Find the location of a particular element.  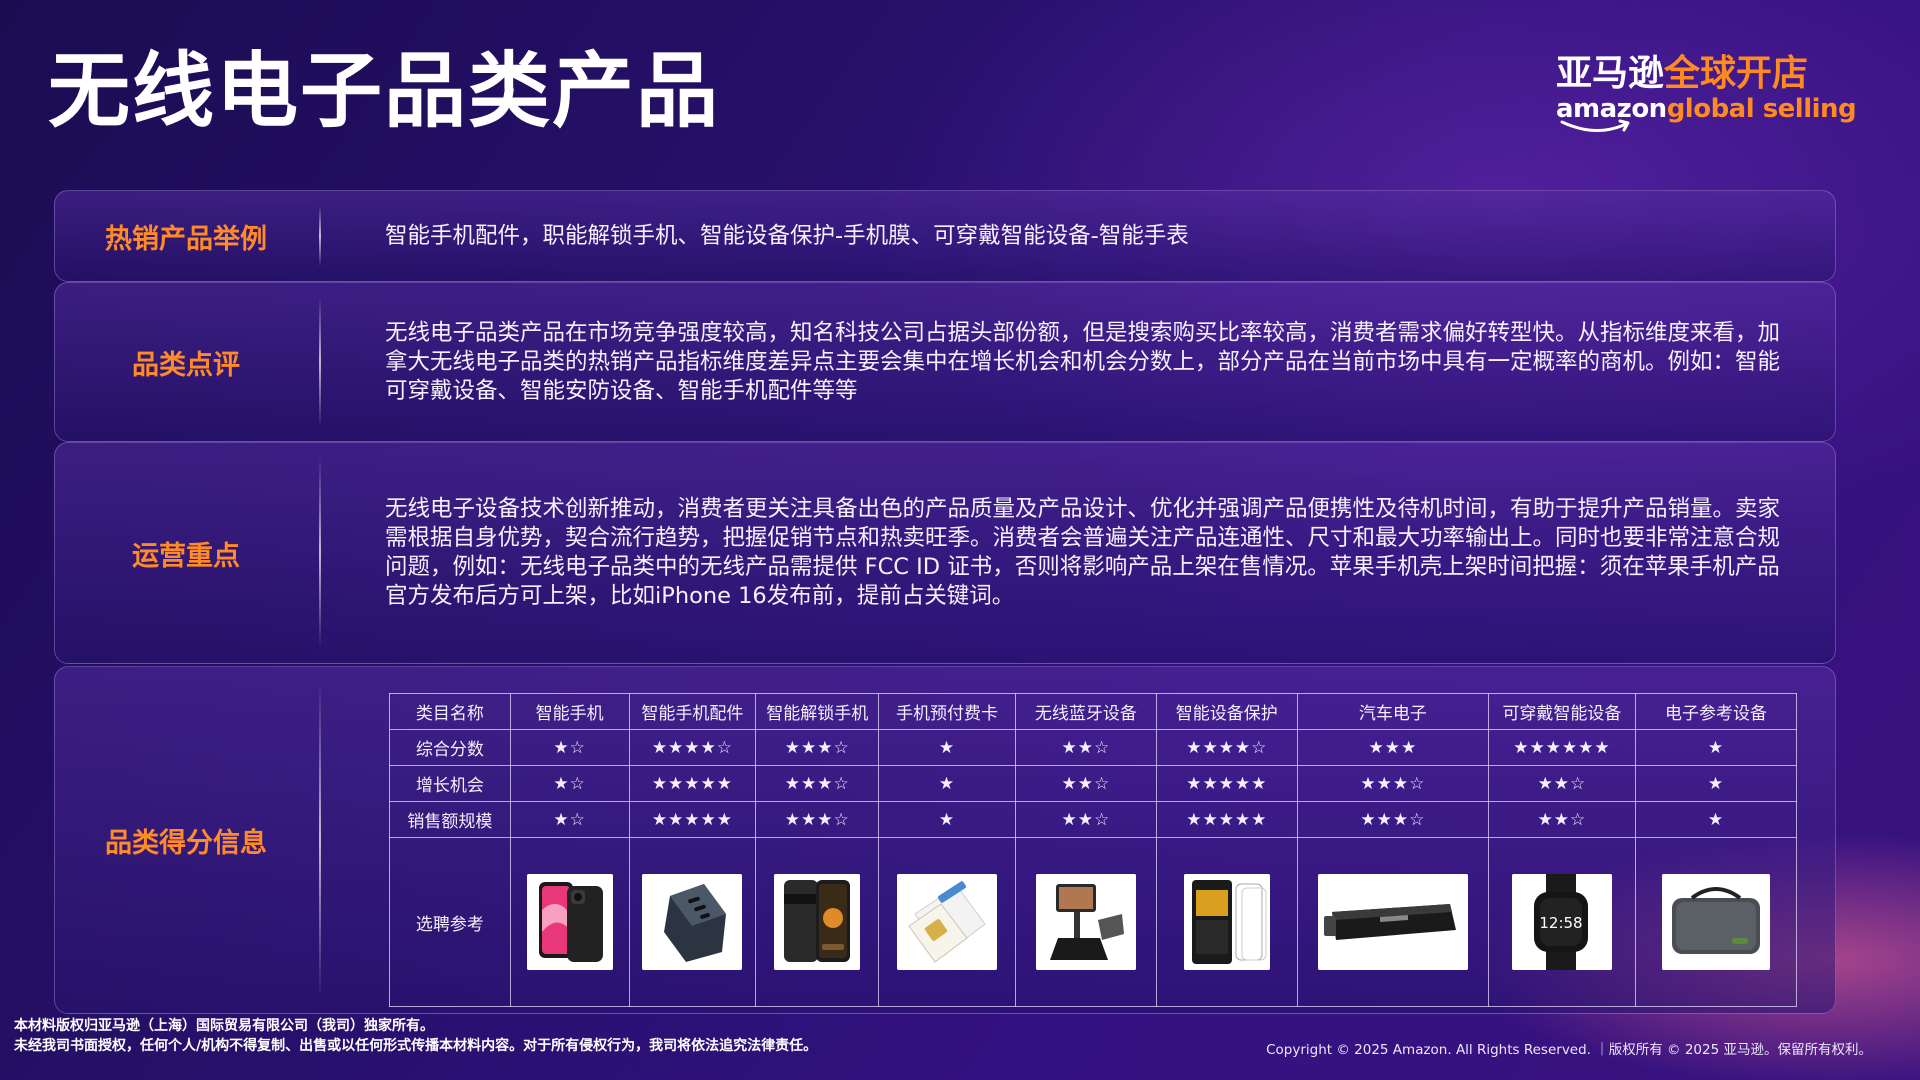

watch-time: 12:58 is located at coordinates (1560, 923).